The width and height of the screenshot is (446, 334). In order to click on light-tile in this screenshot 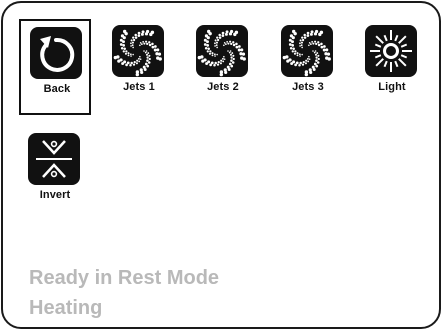, I will do `click(391, 51)`.